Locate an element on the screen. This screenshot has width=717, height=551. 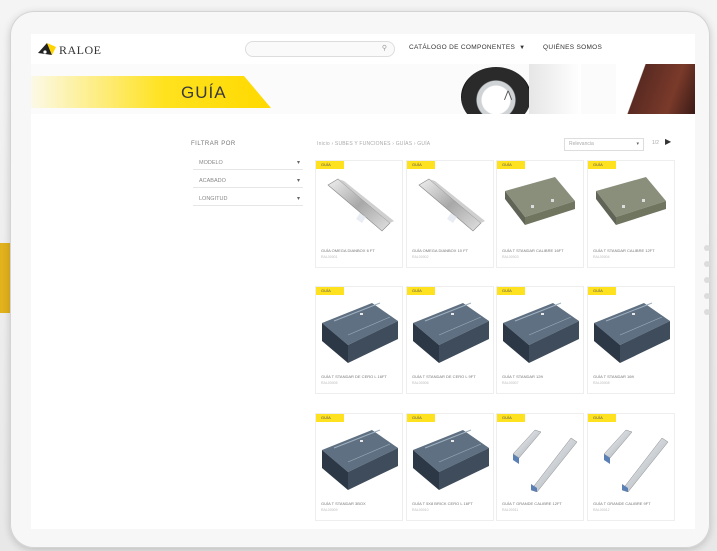
wheel-hub-mark: ⋀ is located at coordinates (508, 95).